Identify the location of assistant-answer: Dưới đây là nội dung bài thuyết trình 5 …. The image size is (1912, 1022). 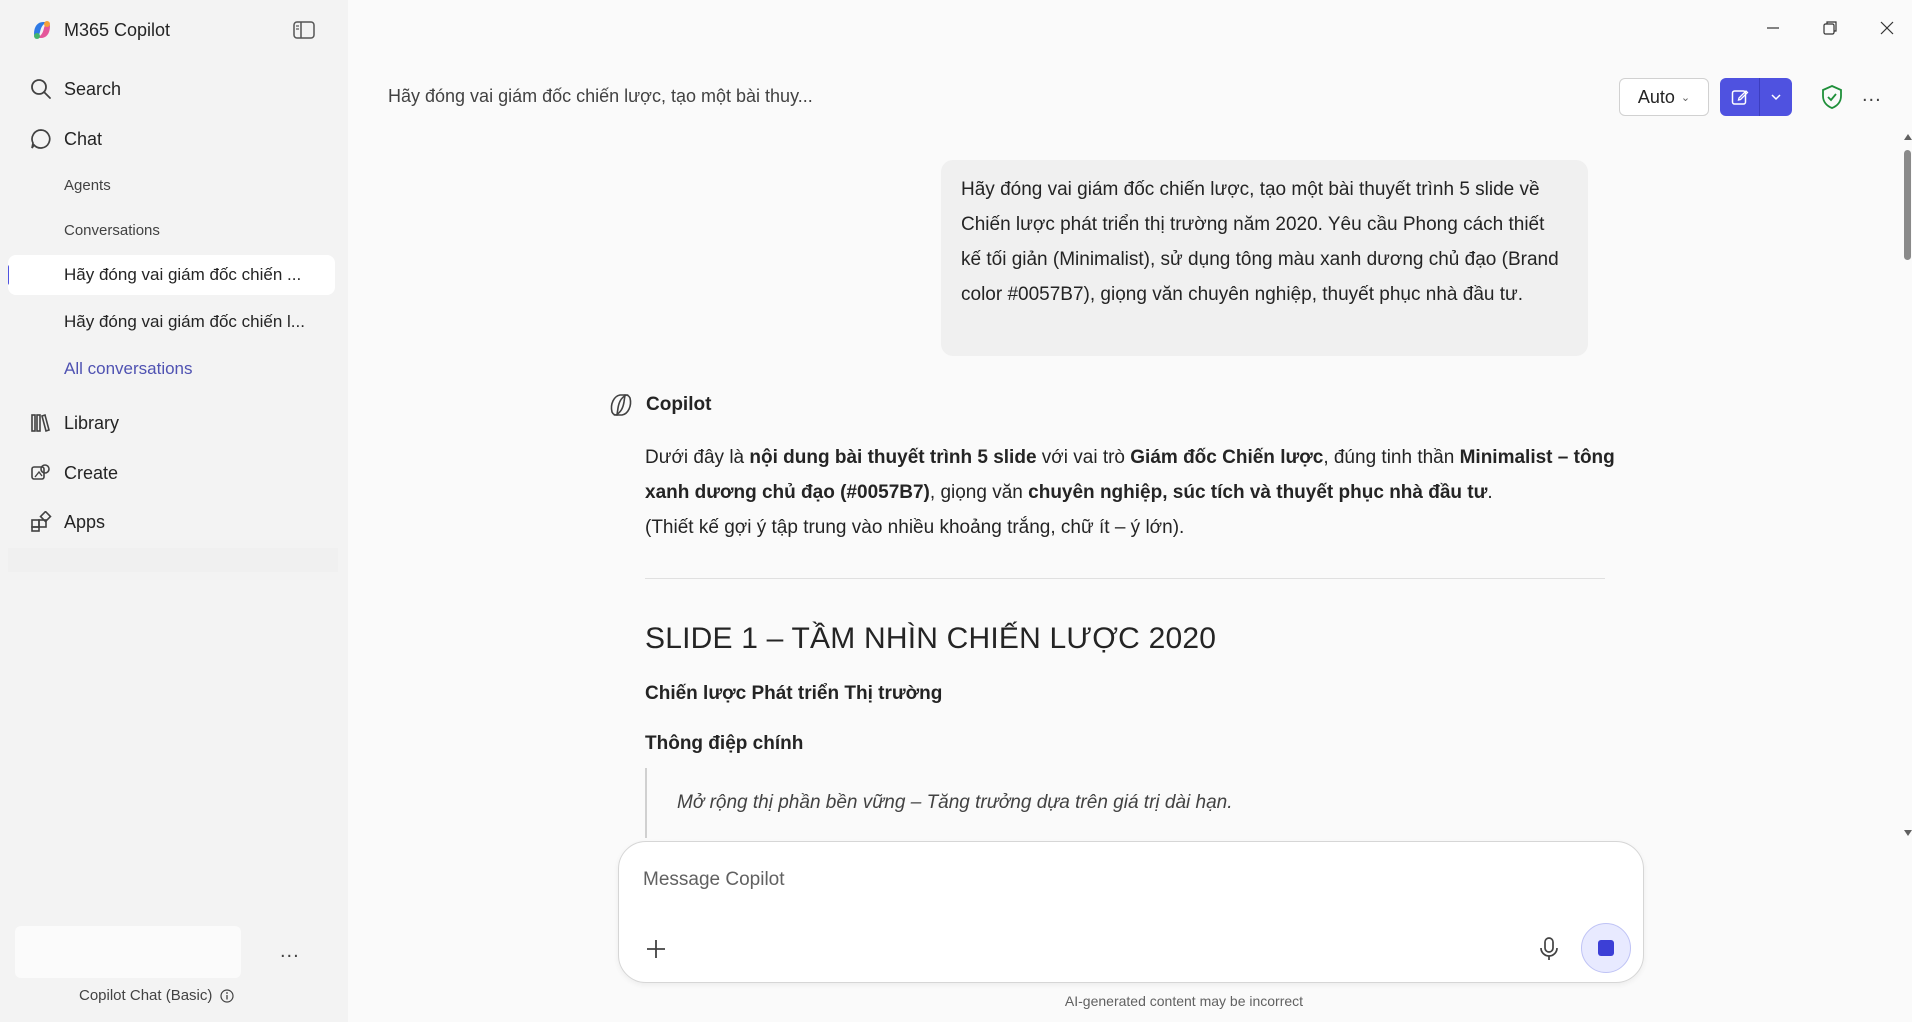
(1130, 492).